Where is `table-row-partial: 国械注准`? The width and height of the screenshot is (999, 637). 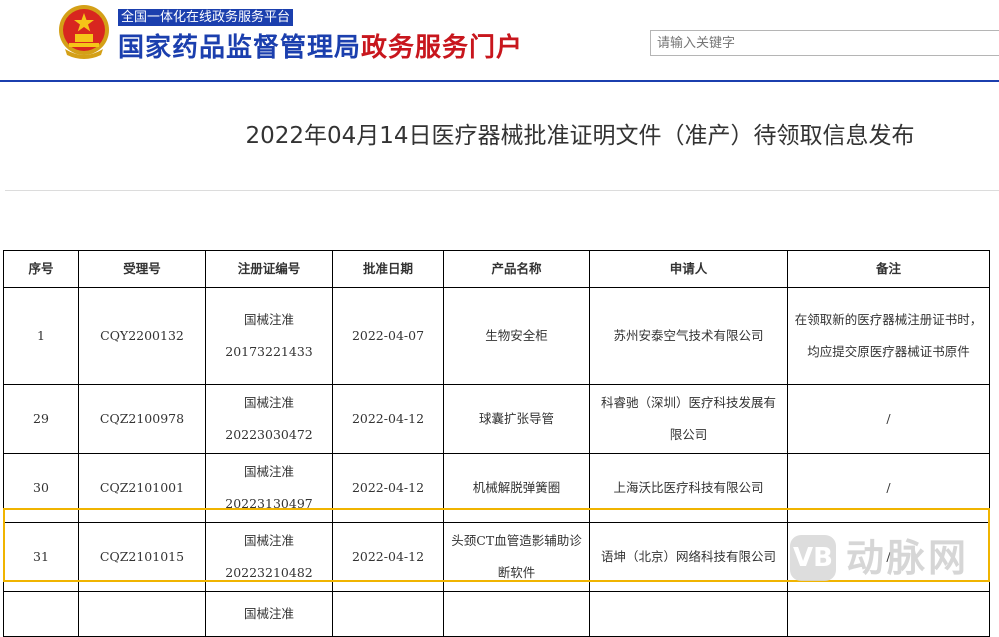 table-row-partial: 国械注准 is located at coordinates (496, 614).